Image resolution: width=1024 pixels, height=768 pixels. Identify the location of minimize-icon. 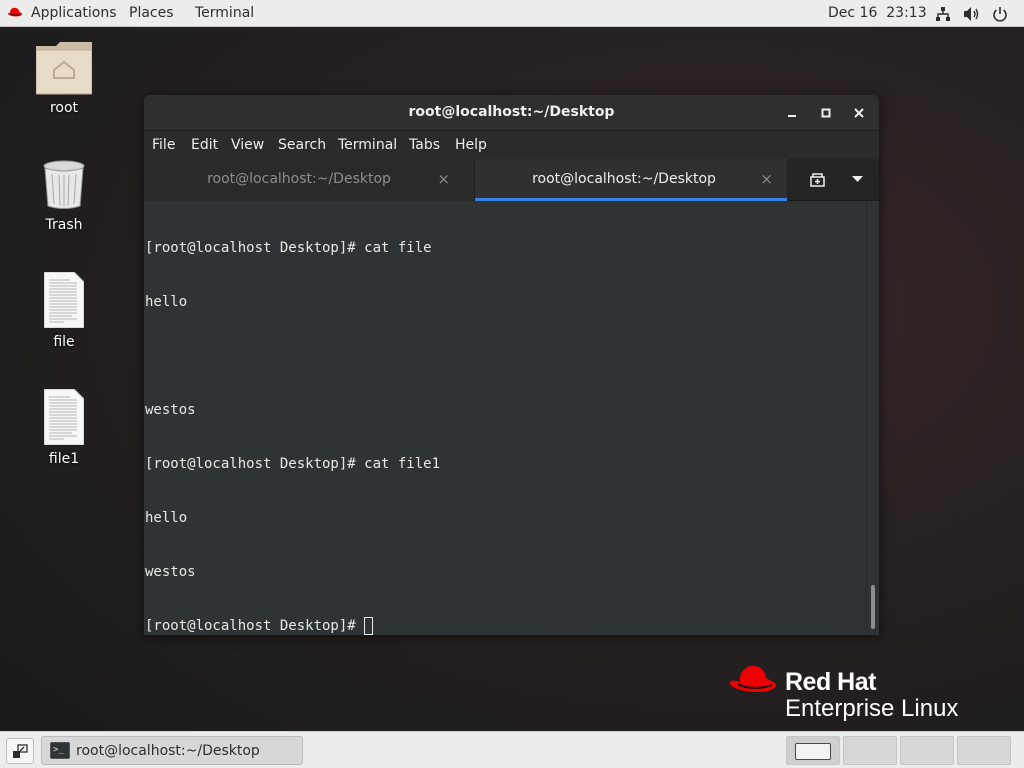
(792, 113).